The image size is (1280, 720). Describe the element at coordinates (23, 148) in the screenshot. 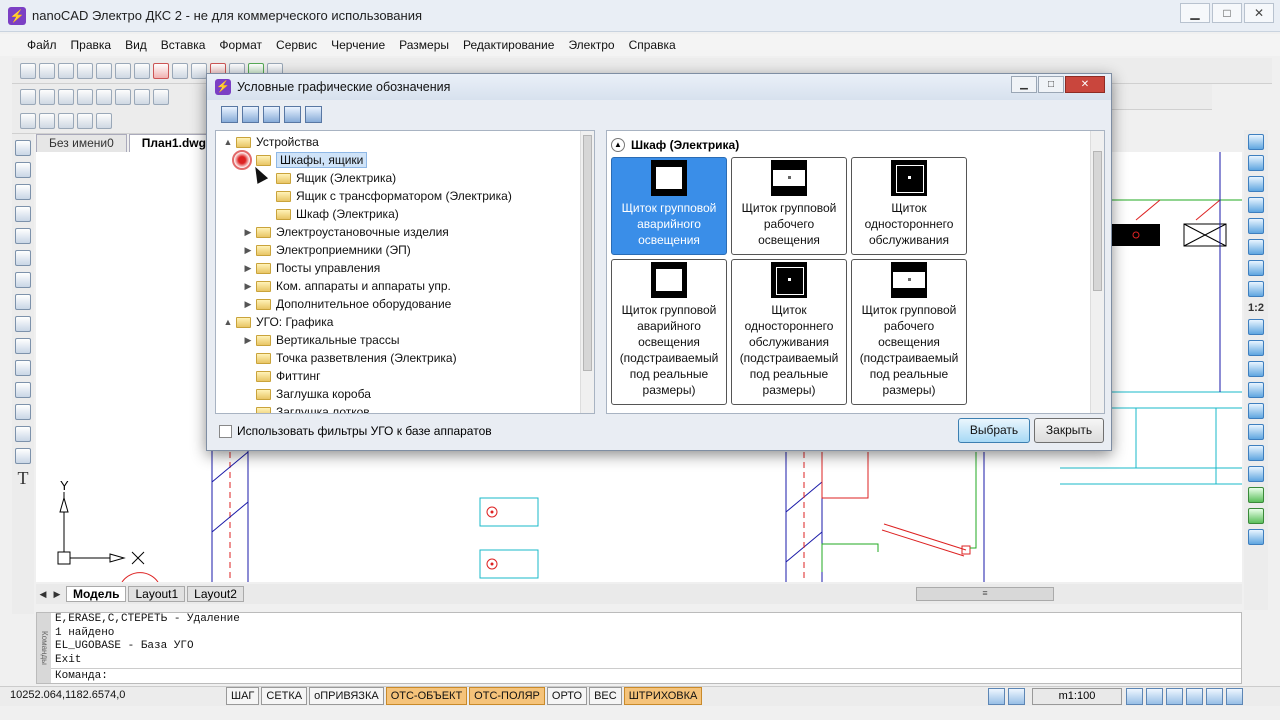

I see `line-icon` at that location.